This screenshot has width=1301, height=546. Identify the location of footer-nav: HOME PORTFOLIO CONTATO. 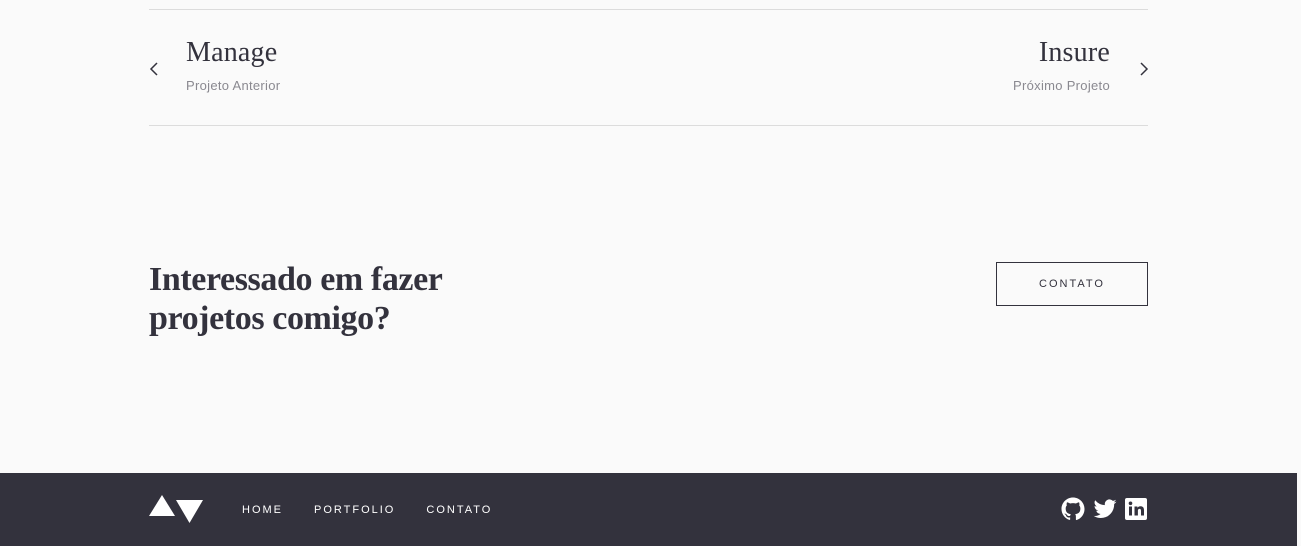
(382, 509).